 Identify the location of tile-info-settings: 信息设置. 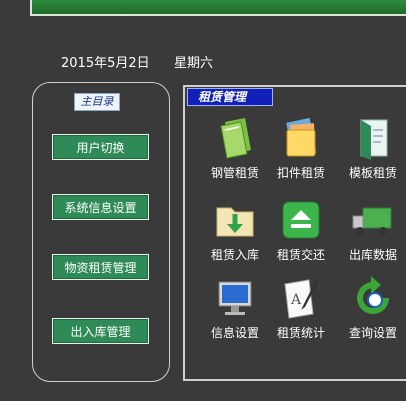
(235, 311).